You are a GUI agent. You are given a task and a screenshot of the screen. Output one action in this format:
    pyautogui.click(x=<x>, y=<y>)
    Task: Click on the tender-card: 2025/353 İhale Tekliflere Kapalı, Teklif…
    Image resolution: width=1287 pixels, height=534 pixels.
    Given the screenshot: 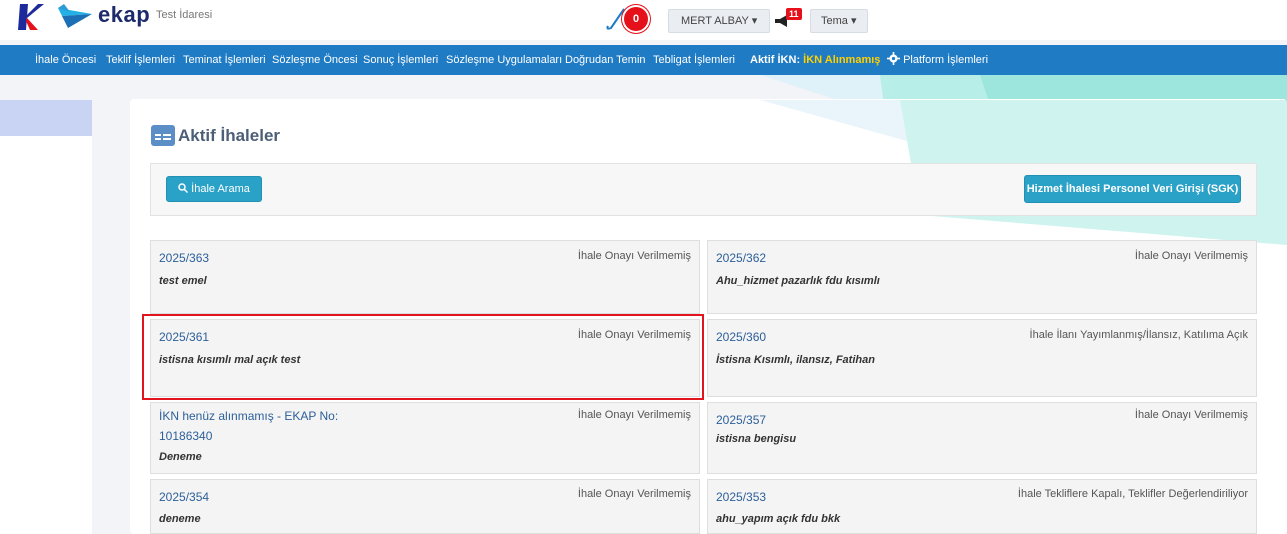 What is the action you would take?
    pyautogui.click(x=982, y=506)
    